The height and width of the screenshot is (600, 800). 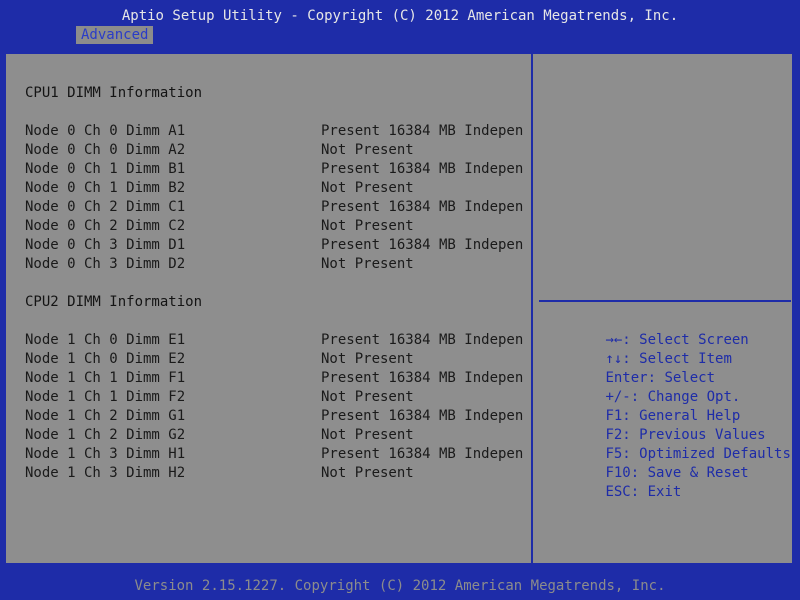 What do you see at coordinates (105, 435) in the screenshot?
I see `dimm-slot-label: Node 1 Ch 2 Dimm G2` at bounding box center [105, 435].